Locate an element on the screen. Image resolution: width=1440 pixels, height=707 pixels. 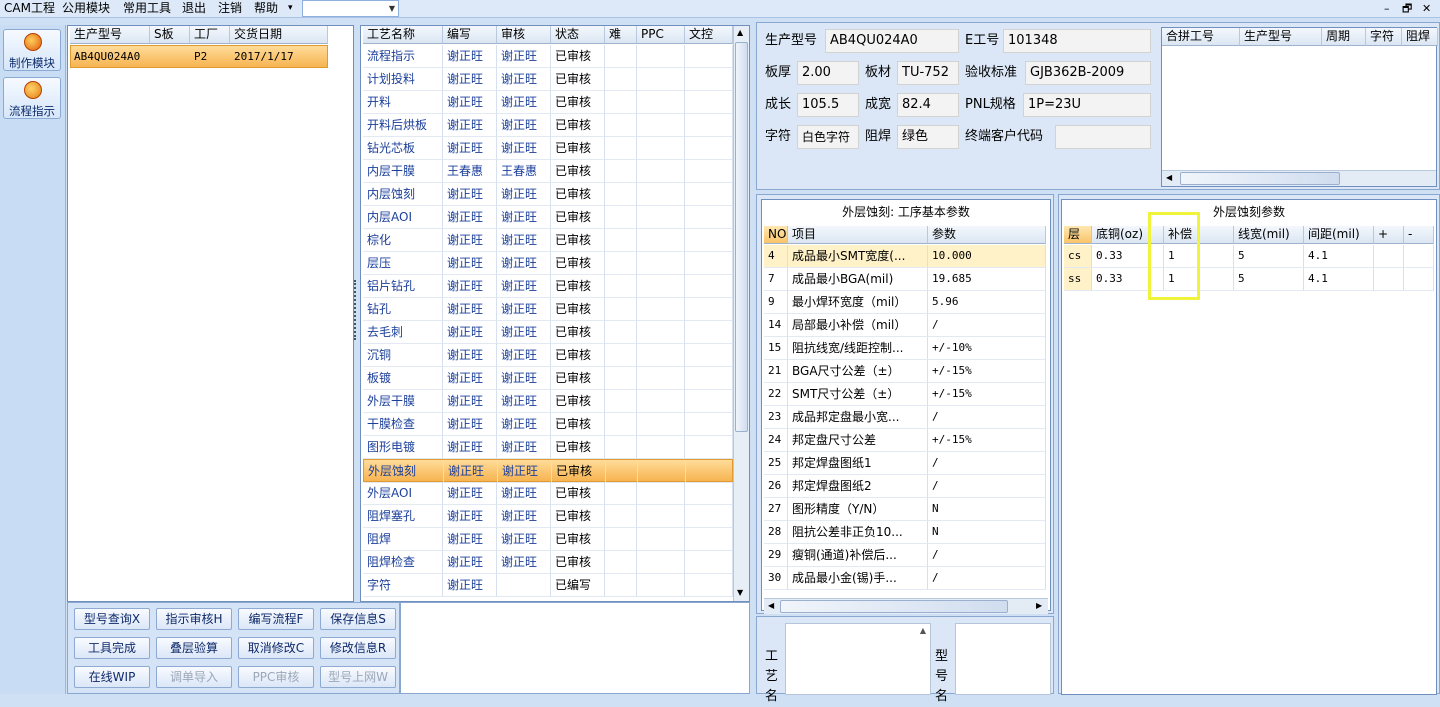
col-status: 状态 is located at coordinates (578, 35).